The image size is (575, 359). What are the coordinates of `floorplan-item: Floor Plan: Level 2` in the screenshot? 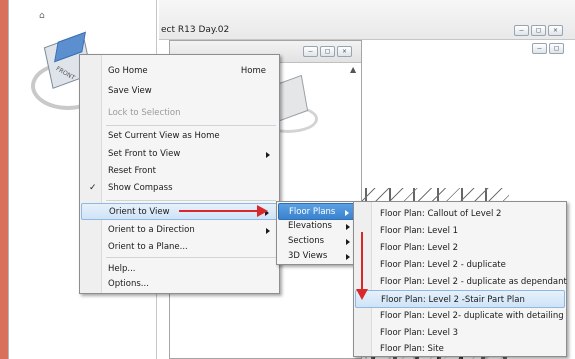 It's located at (460, 248).